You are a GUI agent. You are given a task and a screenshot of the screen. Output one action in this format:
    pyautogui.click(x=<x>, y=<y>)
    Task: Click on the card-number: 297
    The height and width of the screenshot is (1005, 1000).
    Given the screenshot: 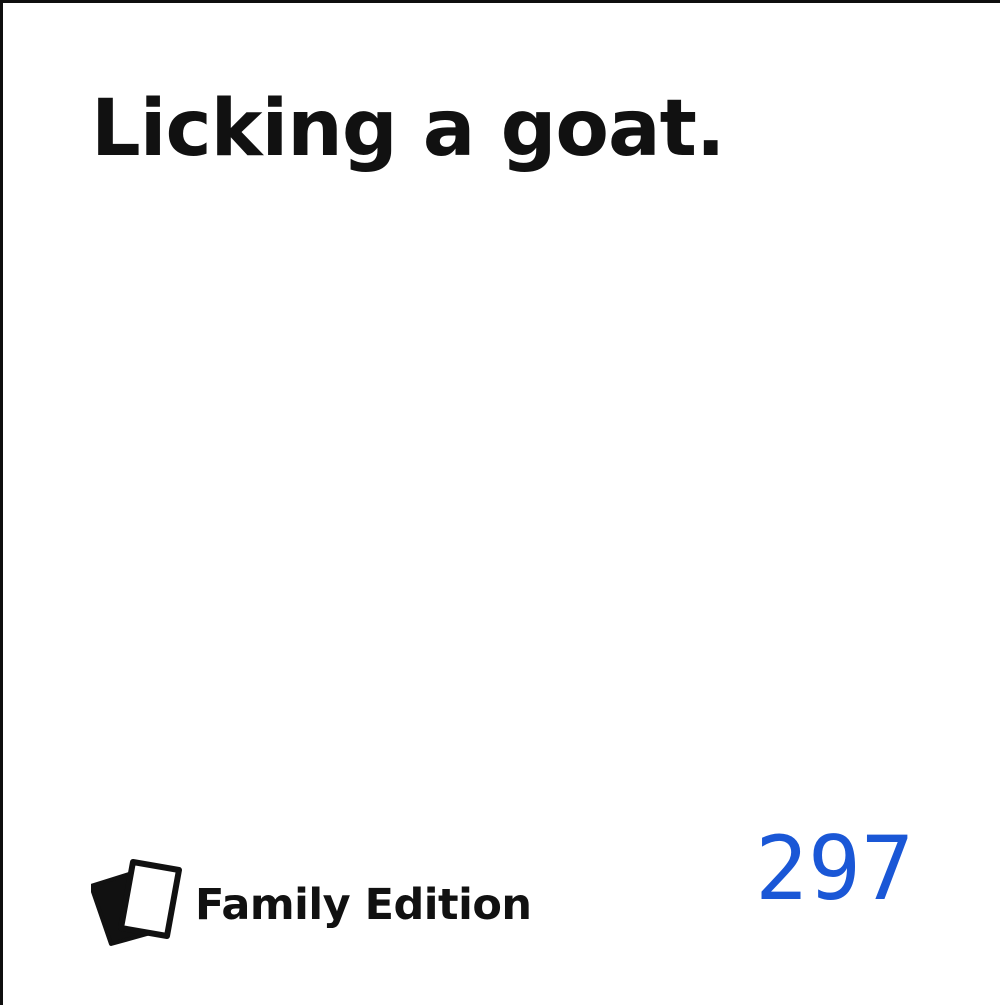 What is the action you would take?
    pyautogui.click(x=834, y=868)
    